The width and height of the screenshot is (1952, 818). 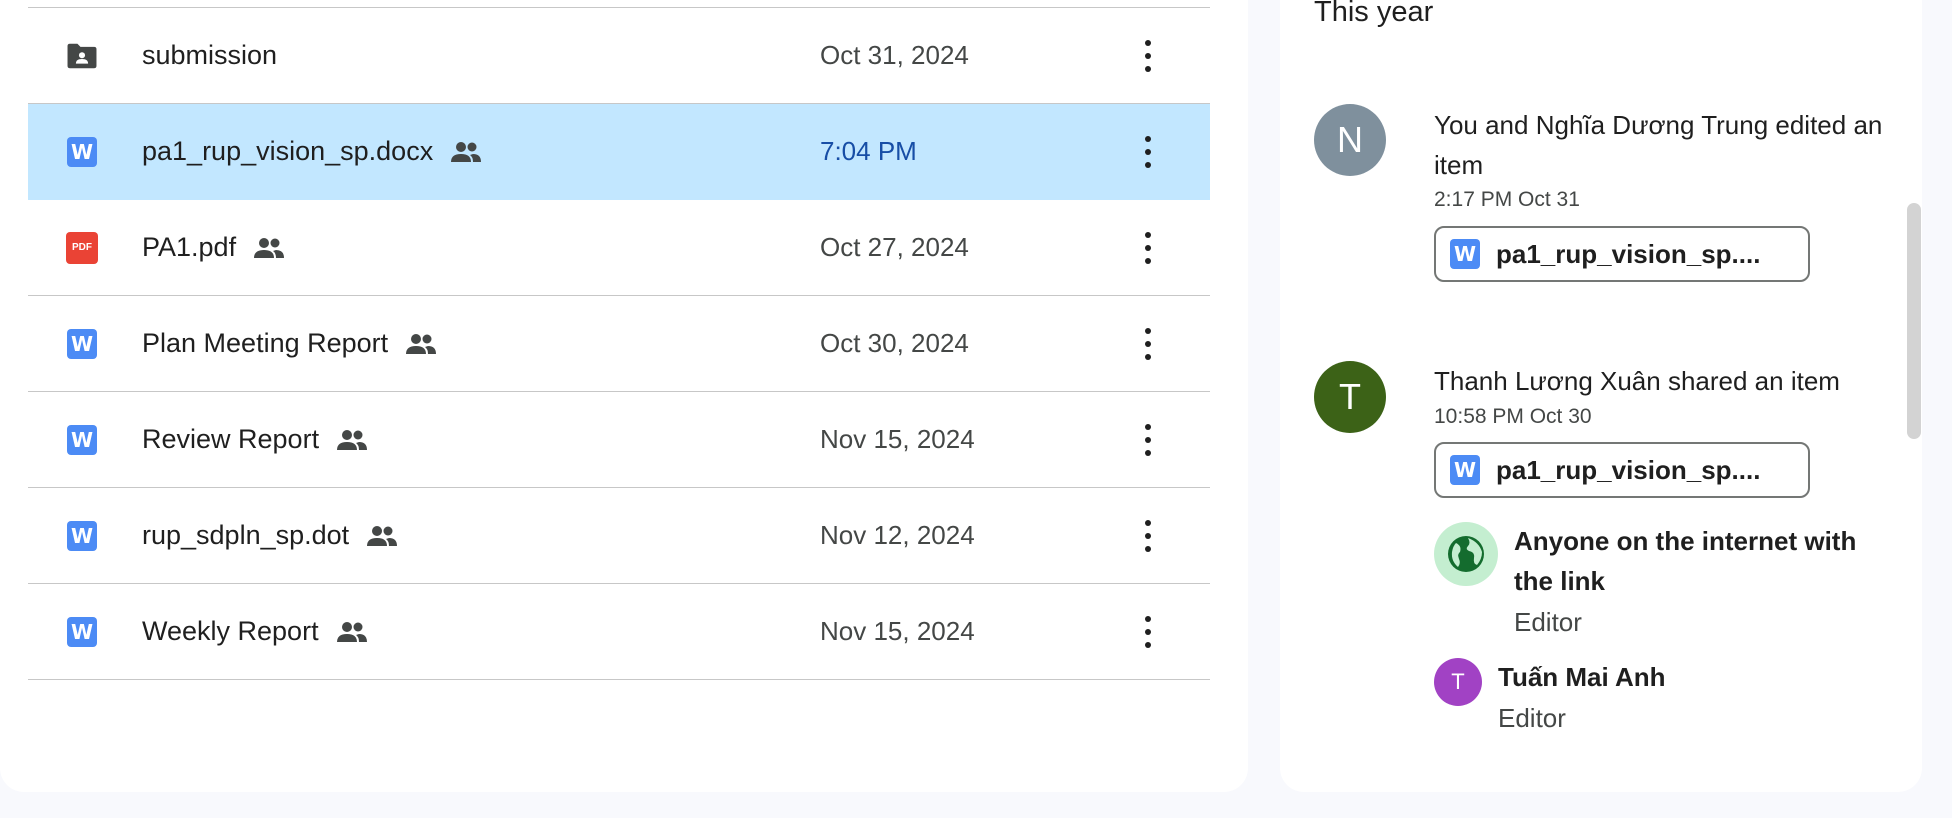 What do you see at coordinates (1513, 416) in the screenshot?
I see `activity-timestamp: 10:58 PM Oct 30` at bounding box center [1513, 416].